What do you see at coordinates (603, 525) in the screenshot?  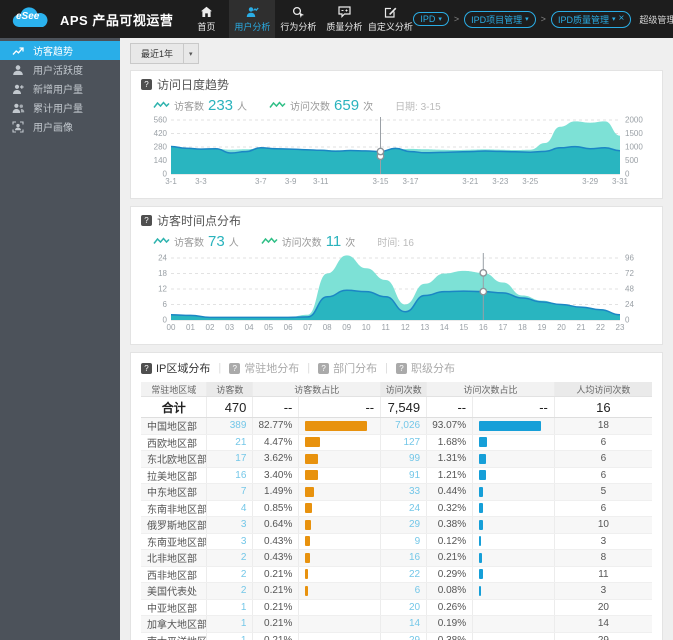 I see `avg-visits-cell: 10` at bounding box center [603, 525].